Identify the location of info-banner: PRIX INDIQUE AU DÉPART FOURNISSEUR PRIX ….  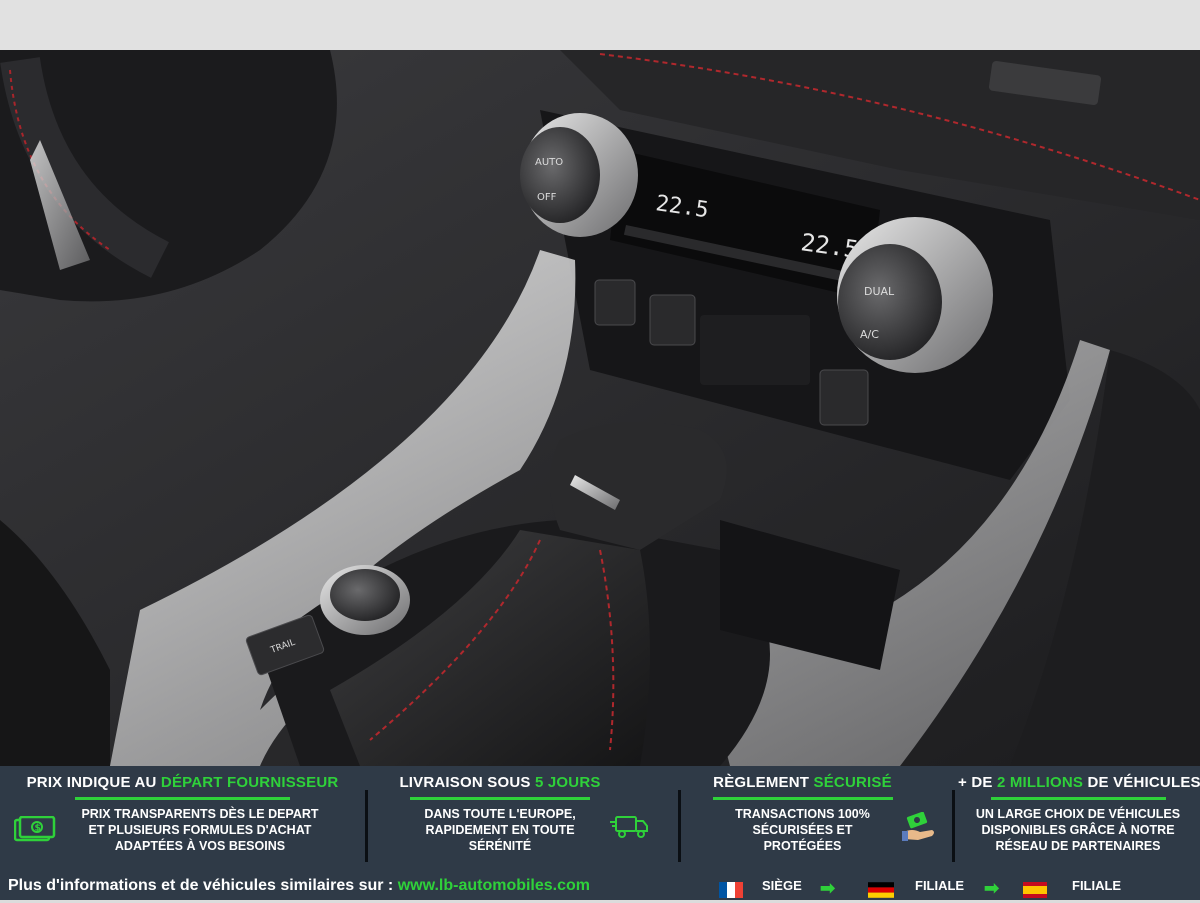
(600, 833).